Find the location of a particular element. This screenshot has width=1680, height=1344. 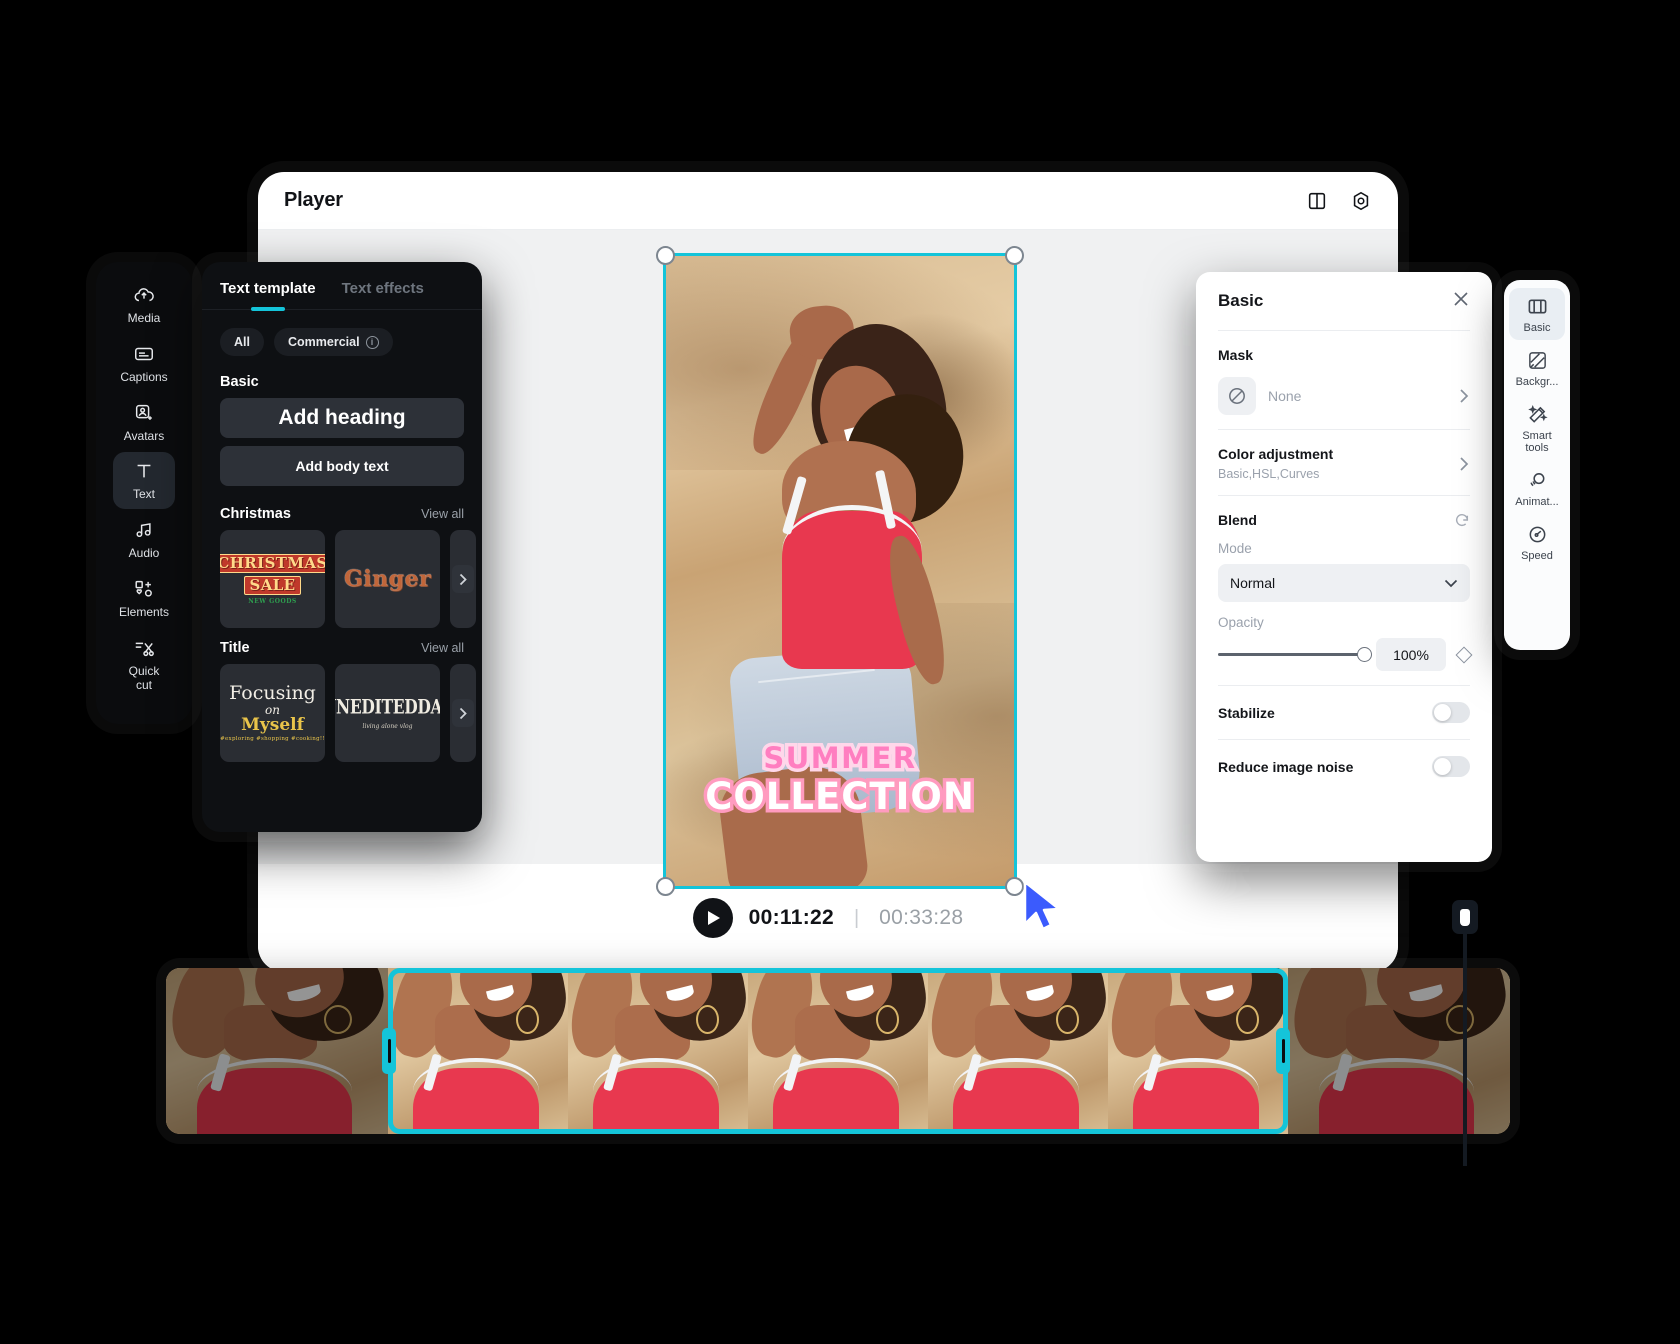

template-thumbnail: Ginger is located at coordinates (387, 579).